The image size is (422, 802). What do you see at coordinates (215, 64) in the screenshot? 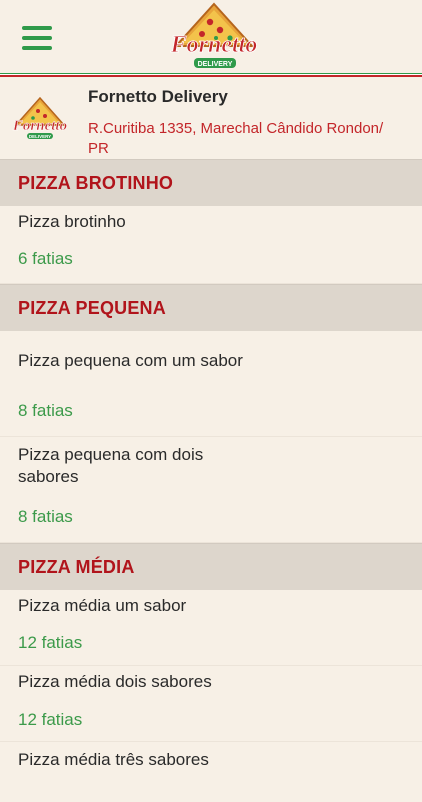
I see `brand-tagline: DELIVERY` at bounding box center [215, 64].